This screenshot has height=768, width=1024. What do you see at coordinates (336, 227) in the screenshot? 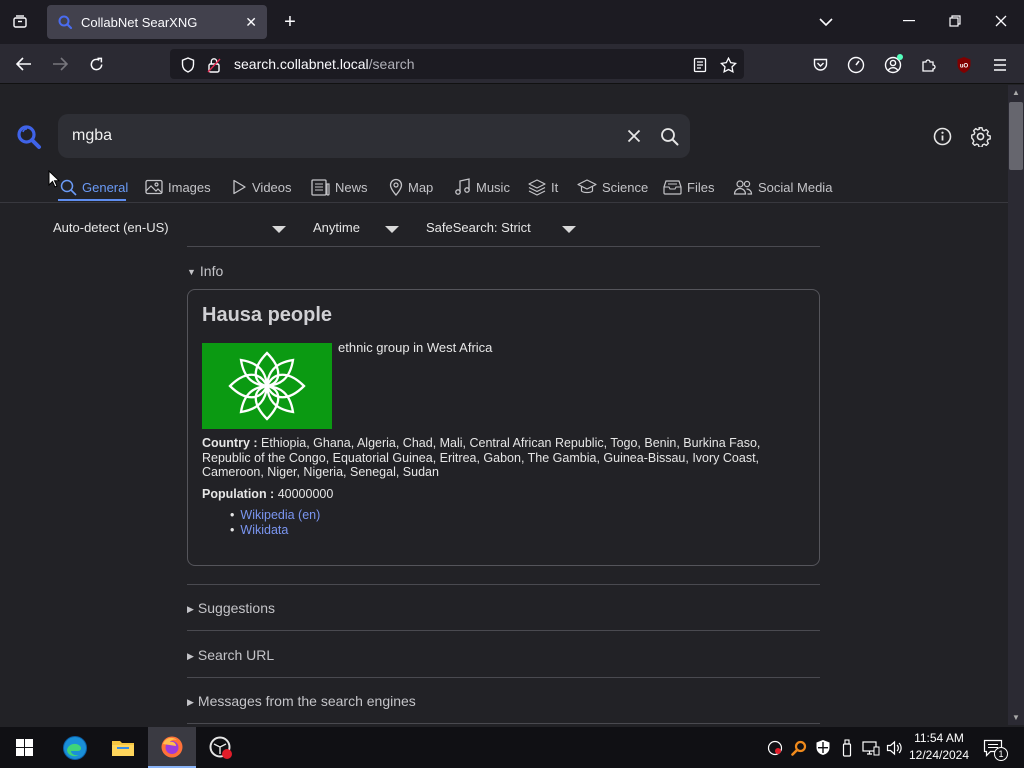
I see `time-range-select: Anytime` at bounding box center [336, 227].